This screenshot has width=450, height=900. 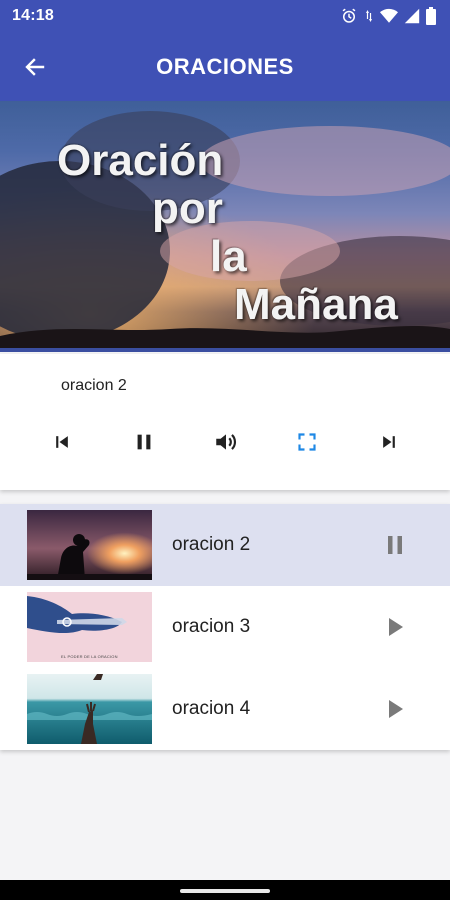 I want to click on wifi-icon, so click(x=389, y=16).